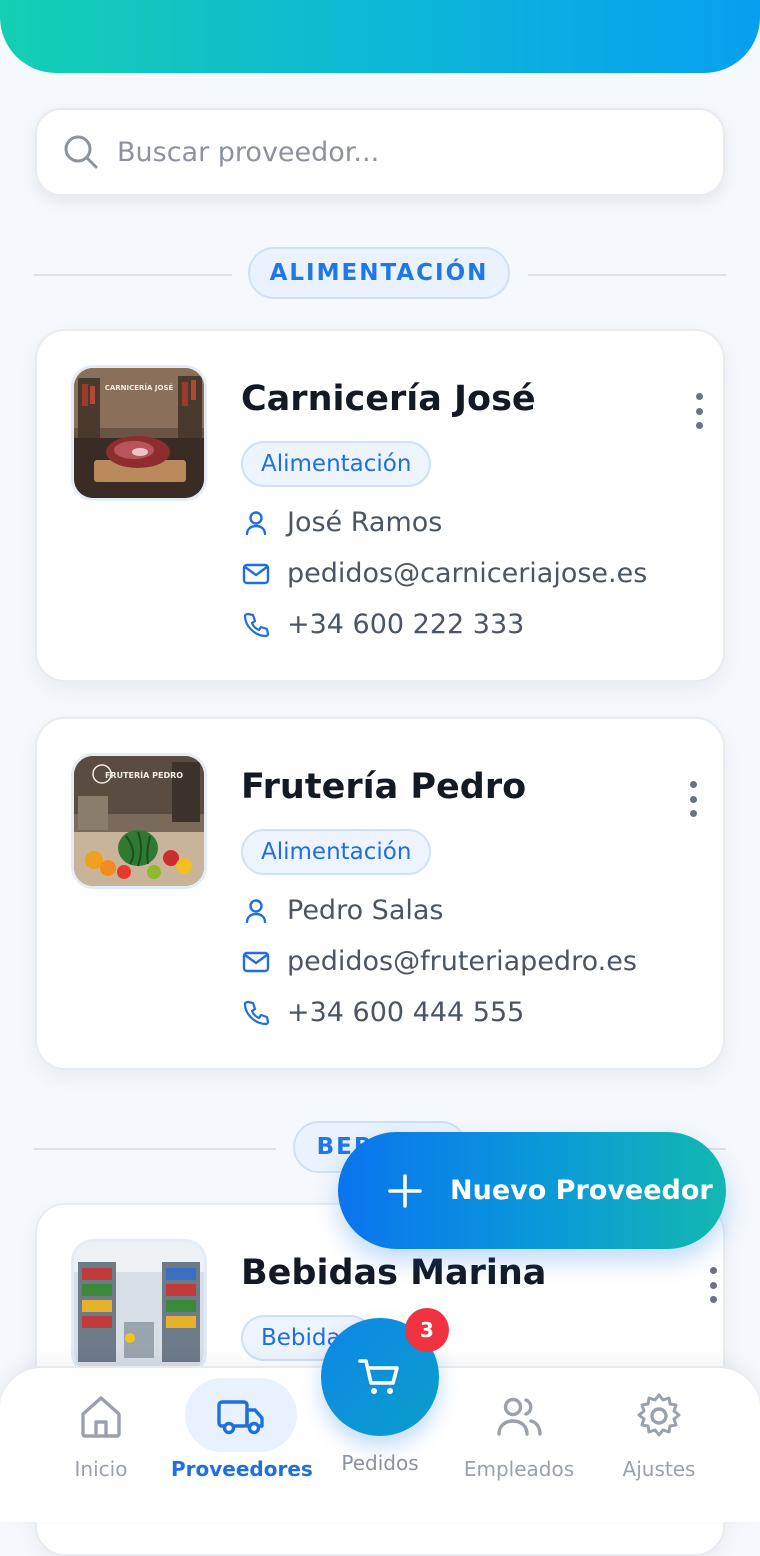 The image size is (760, 1556). What do you see at coordinates (139, 387) in the screenshot?
I see `image-sign-text: CARNICERÍA JOSÉ` at bounding box center [139, 387].